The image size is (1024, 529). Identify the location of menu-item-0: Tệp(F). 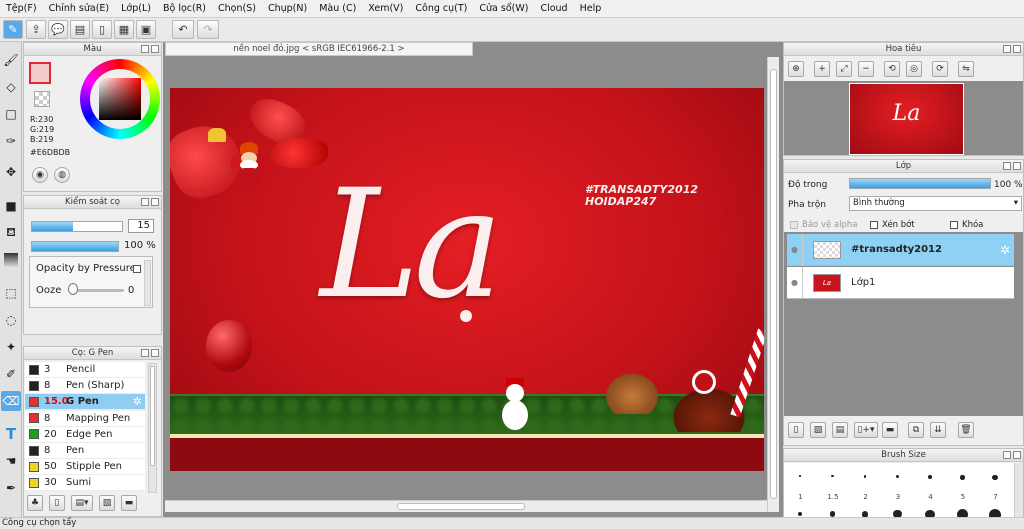
(21, 9).